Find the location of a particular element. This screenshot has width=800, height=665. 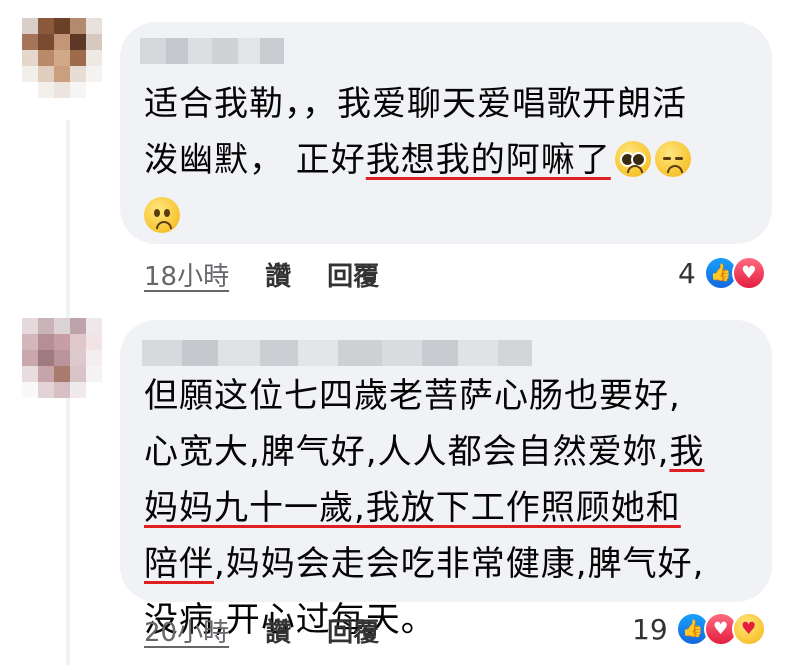

reaction-count: 19 is located at coordinates (650, 629).